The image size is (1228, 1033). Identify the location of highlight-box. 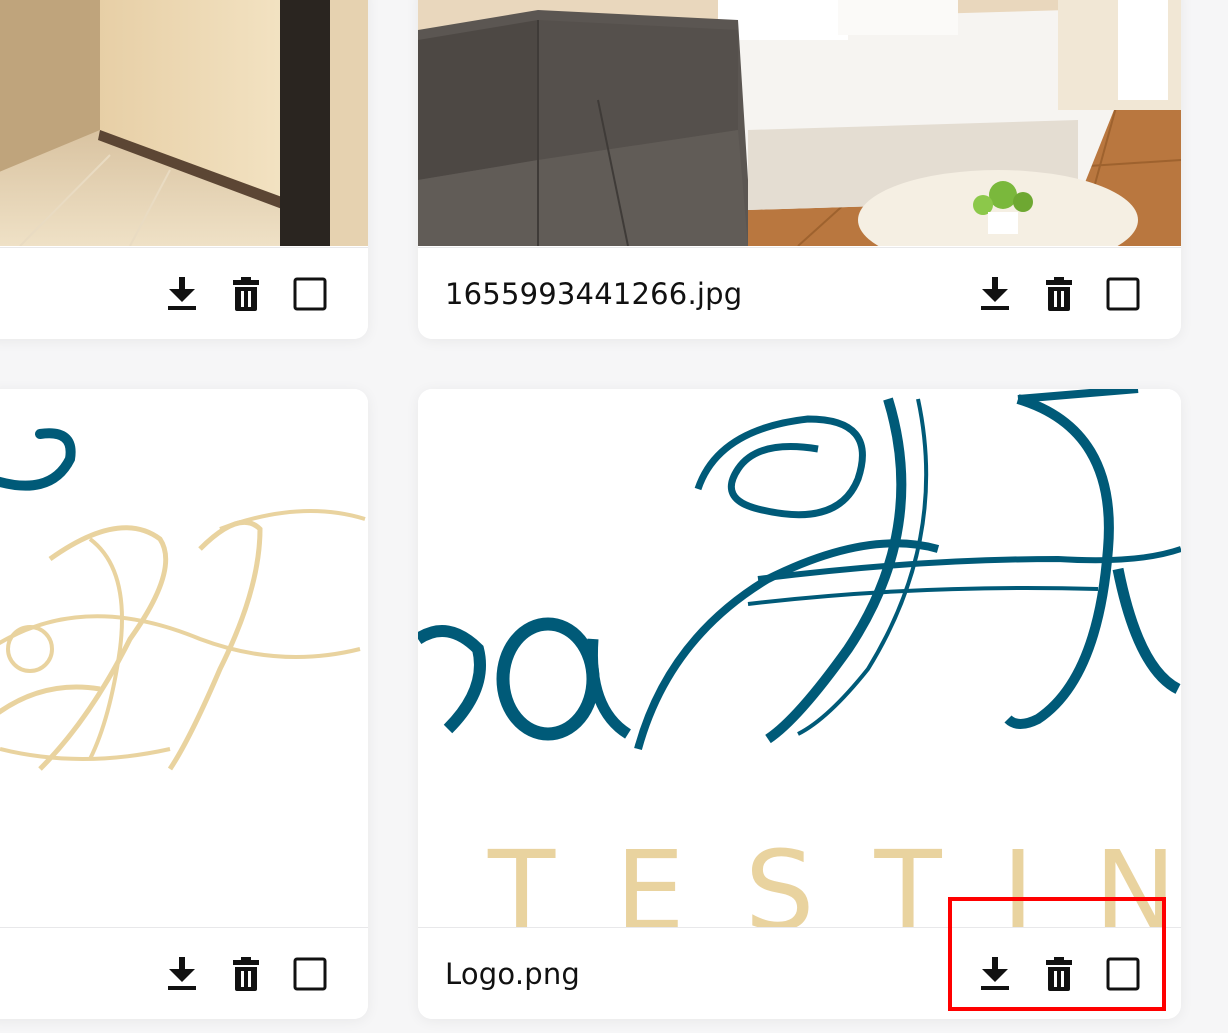
(1057, 954).